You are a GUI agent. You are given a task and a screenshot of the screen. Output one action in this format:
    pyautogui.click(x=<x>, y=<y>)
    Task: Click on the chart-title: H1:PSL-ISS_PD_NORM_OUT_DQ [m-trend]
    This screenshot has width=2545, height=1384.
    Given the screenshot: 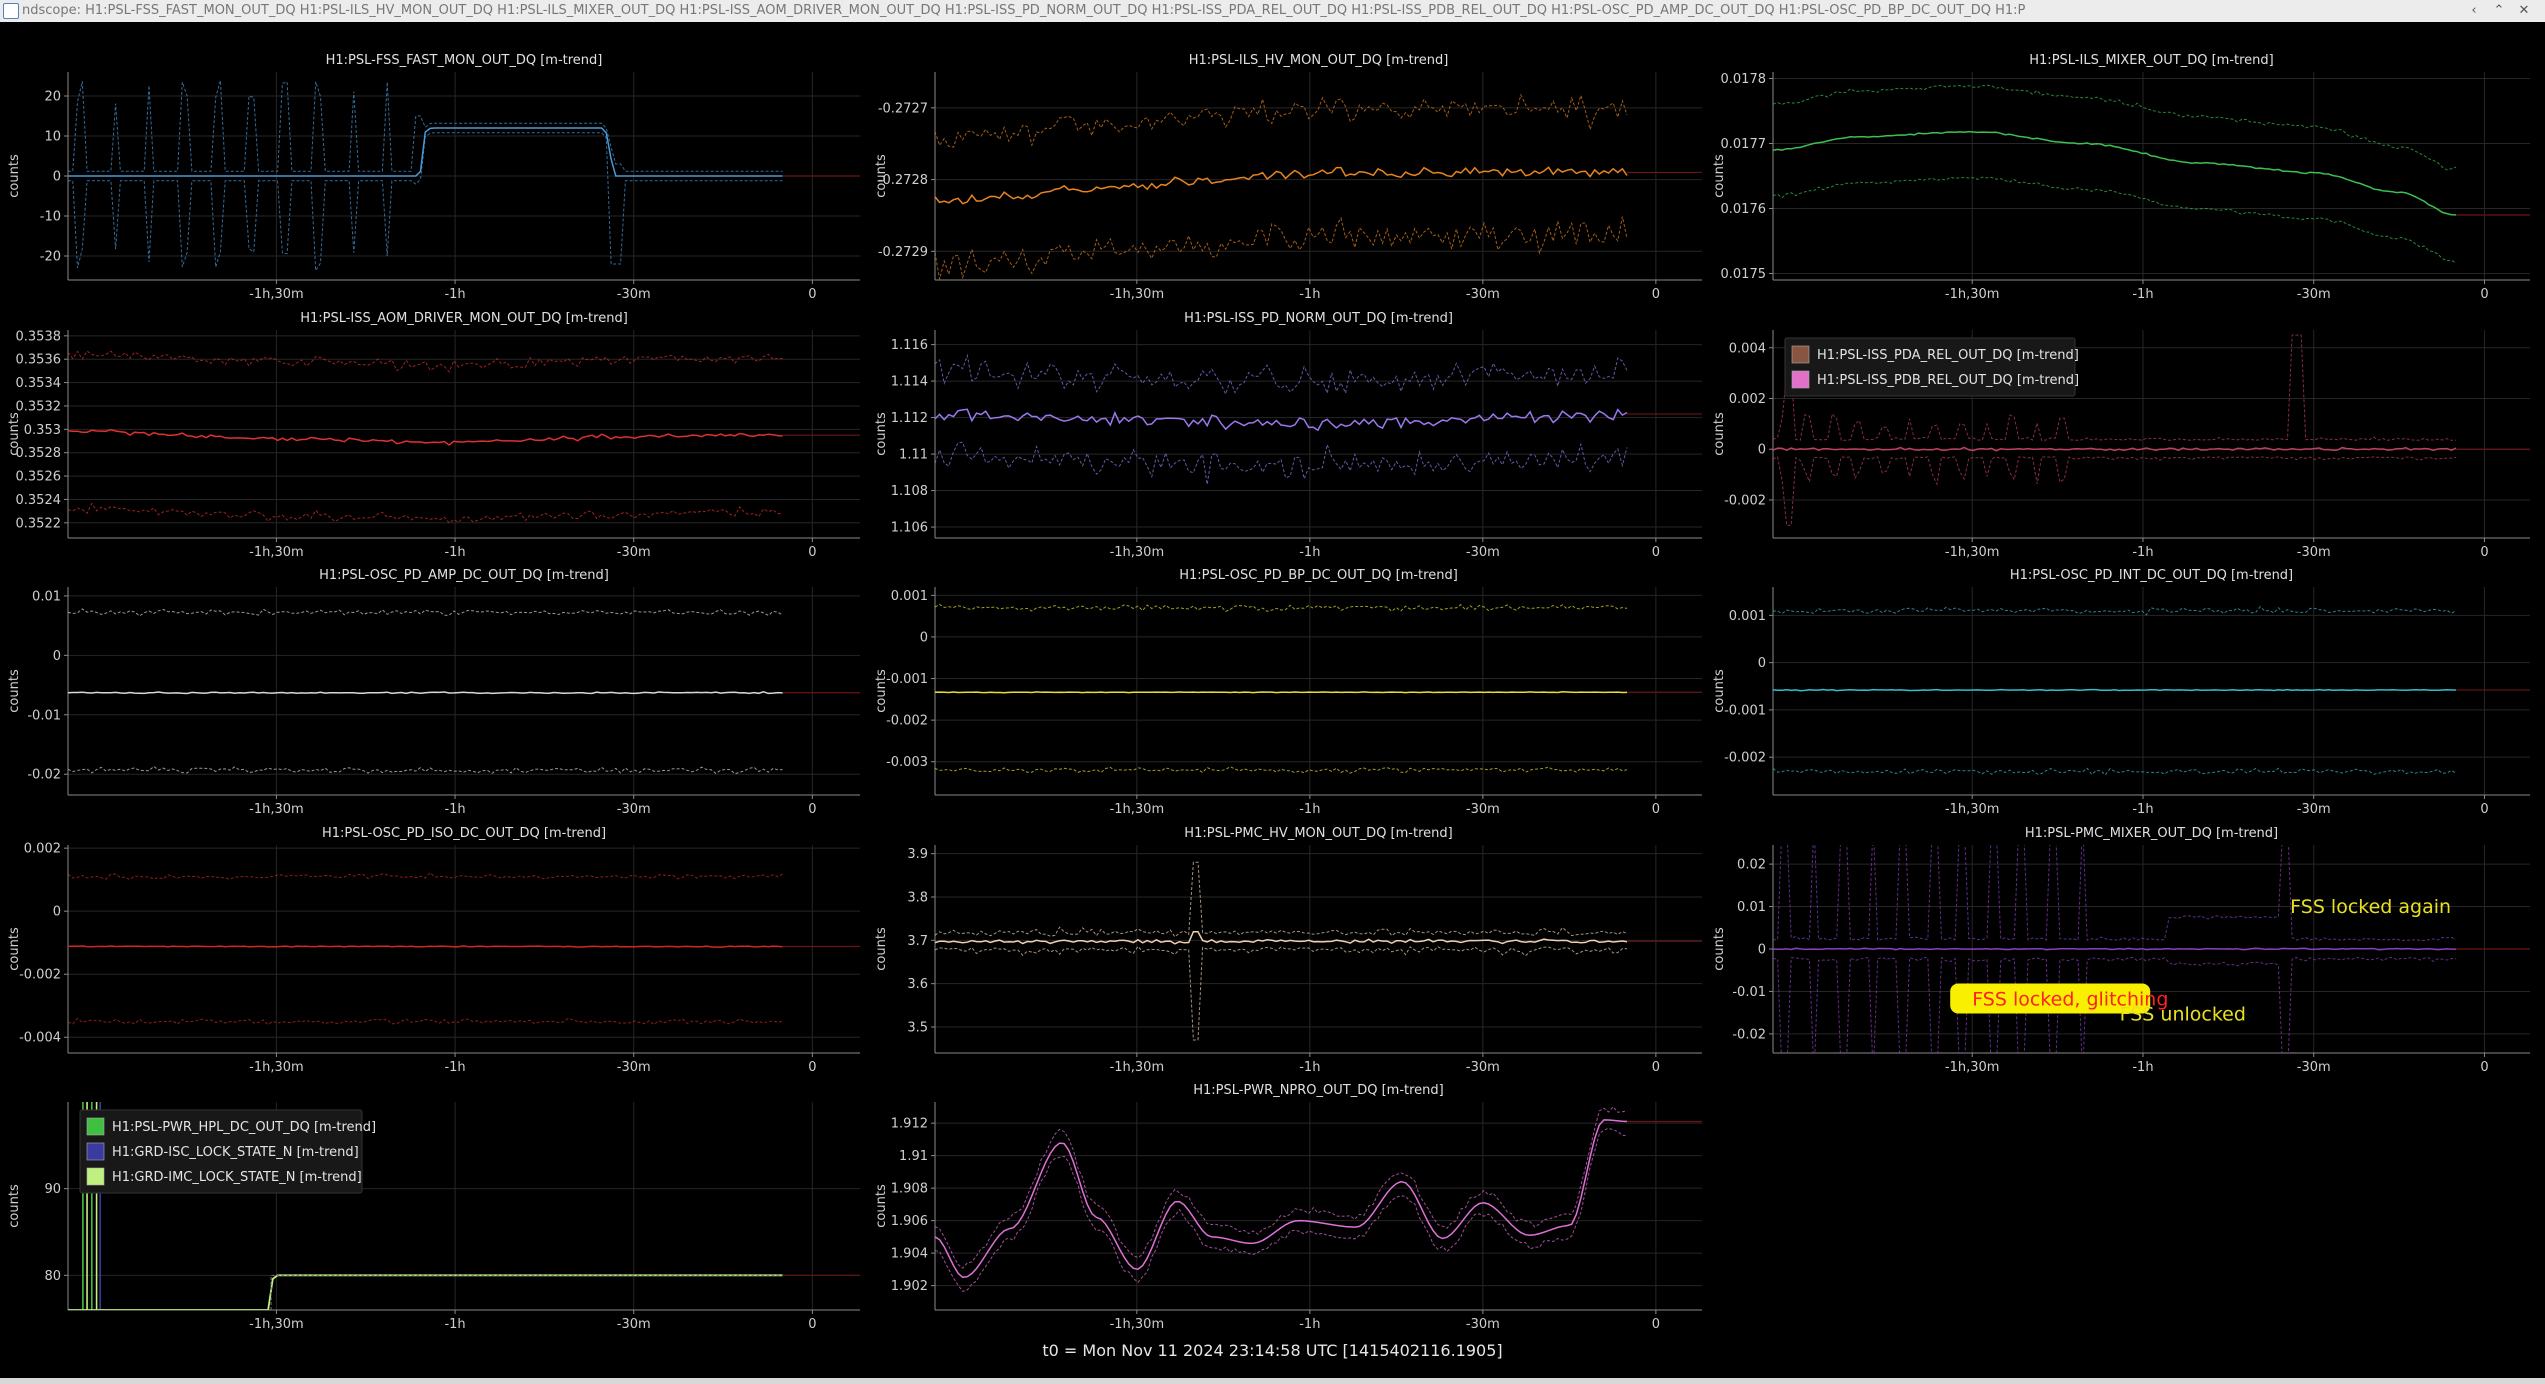 What is the action you would take?
    pyautogui.click(x=1318, y=318)
    